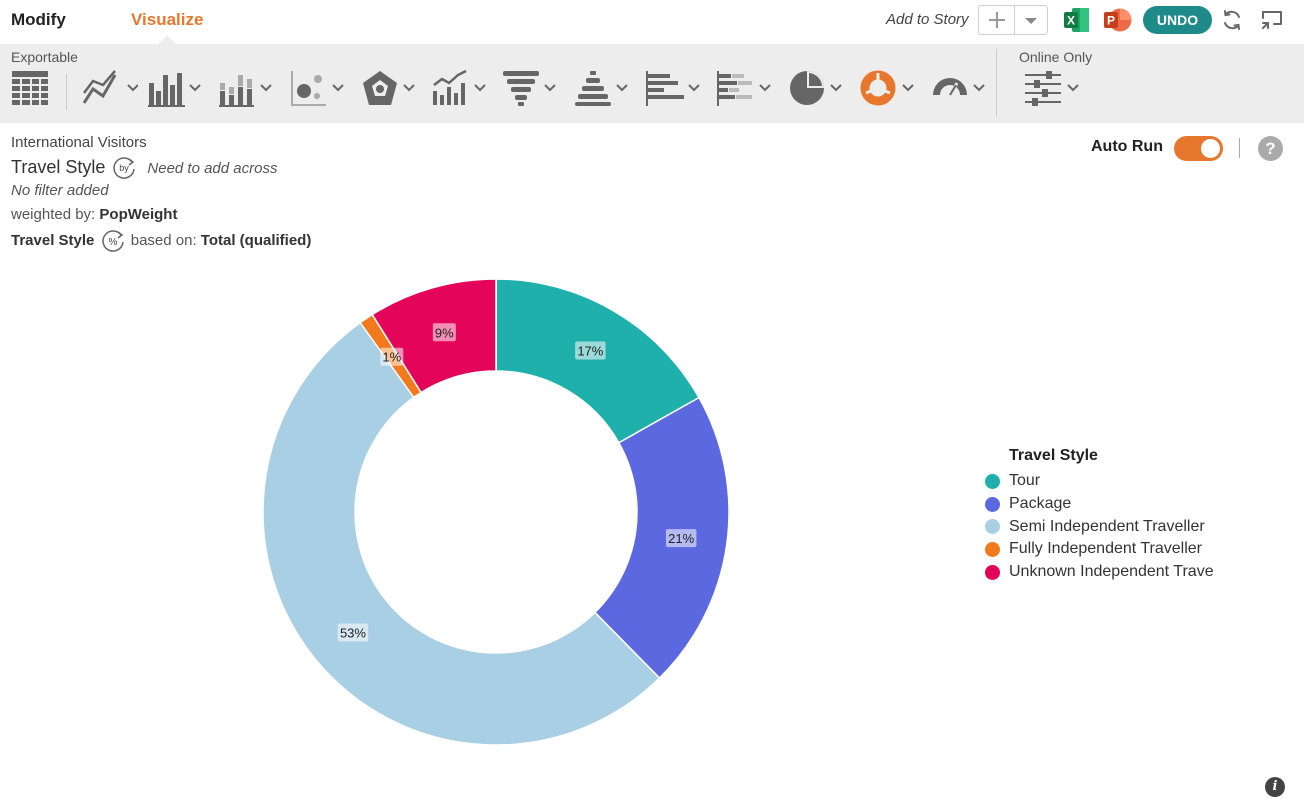 The image size is (1304, 802). Describe the element at coordinates (53, 214) in the screenshot. I see `weighted-label: weighted by:` at that location.